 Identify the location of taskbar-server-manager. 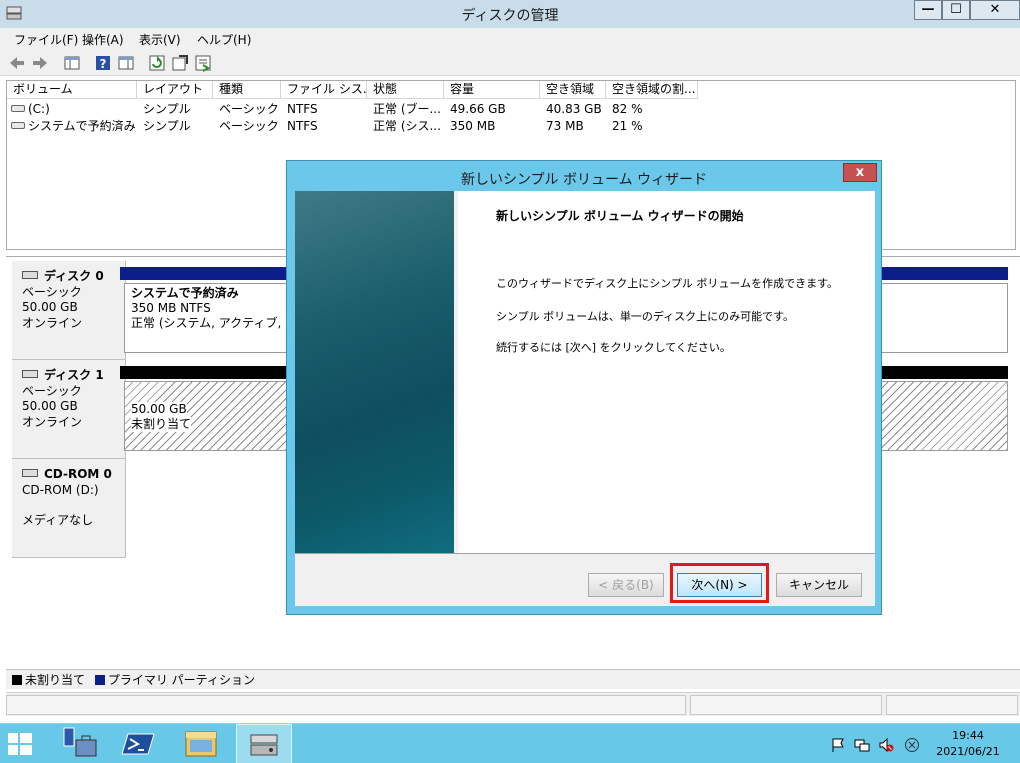
(84, 743).